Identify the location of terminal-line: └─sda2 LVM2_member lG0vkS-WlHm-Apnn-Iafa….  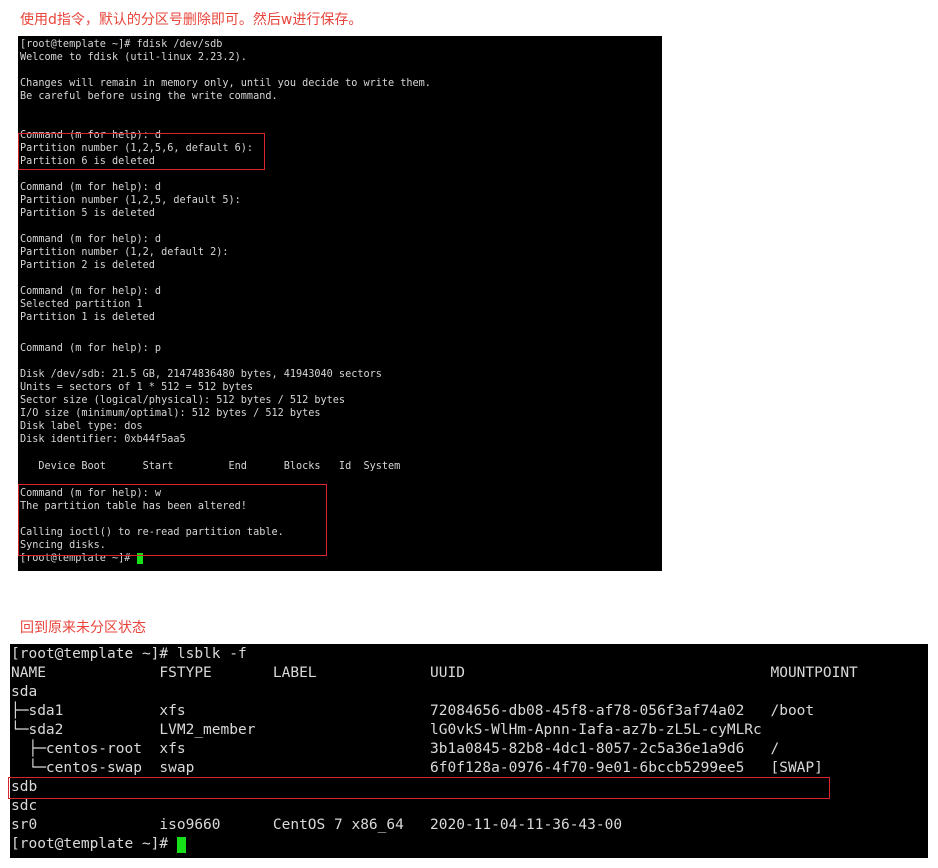
(386, 730).